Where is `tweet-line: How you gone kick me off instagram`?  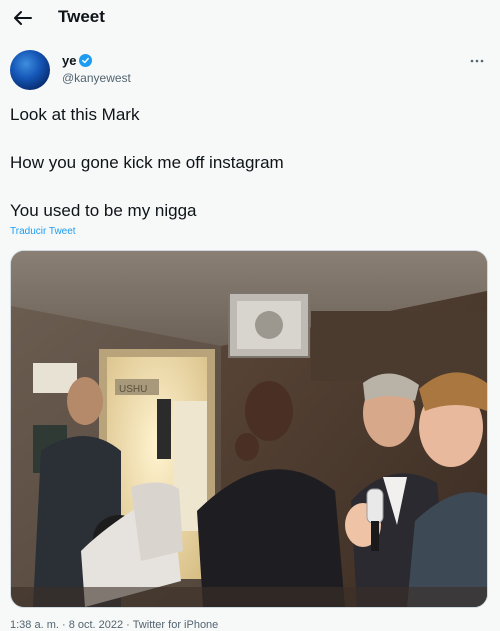 tweet-line: How you gone kick me off instagram is located at coordinates (147, 162).